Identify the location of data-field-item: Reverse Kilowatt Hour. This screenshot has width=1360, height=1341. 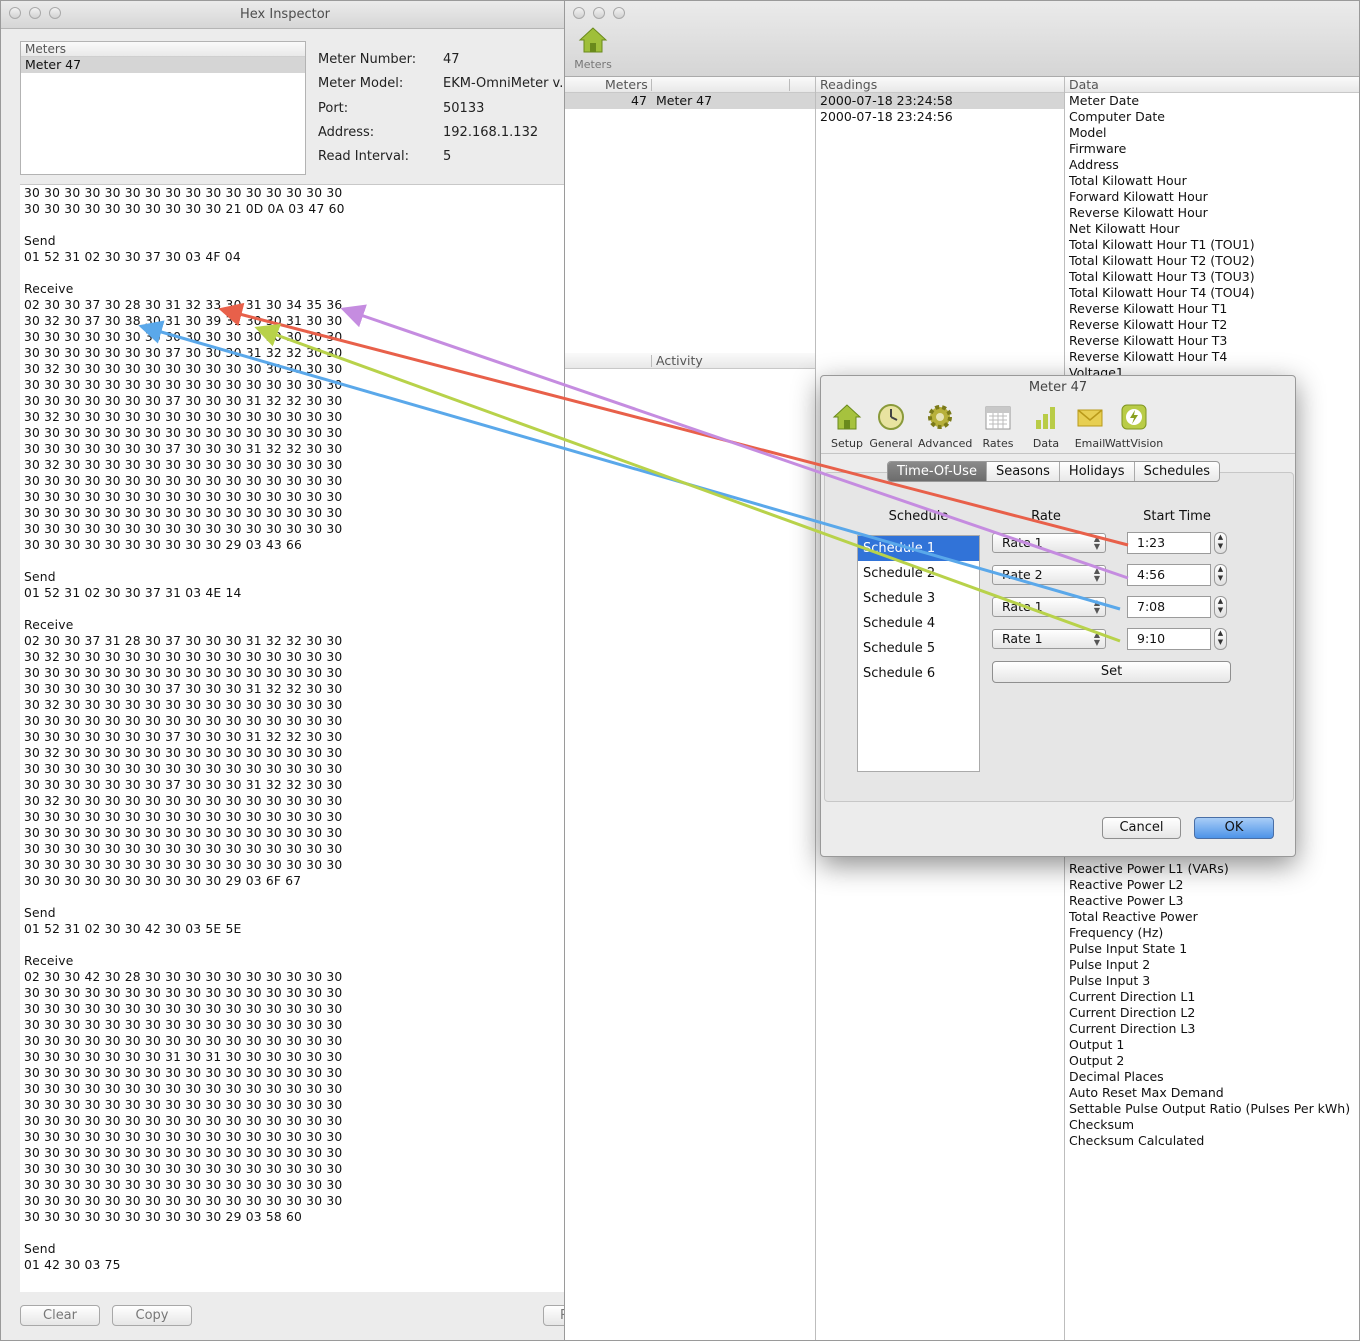
(1212, 213).